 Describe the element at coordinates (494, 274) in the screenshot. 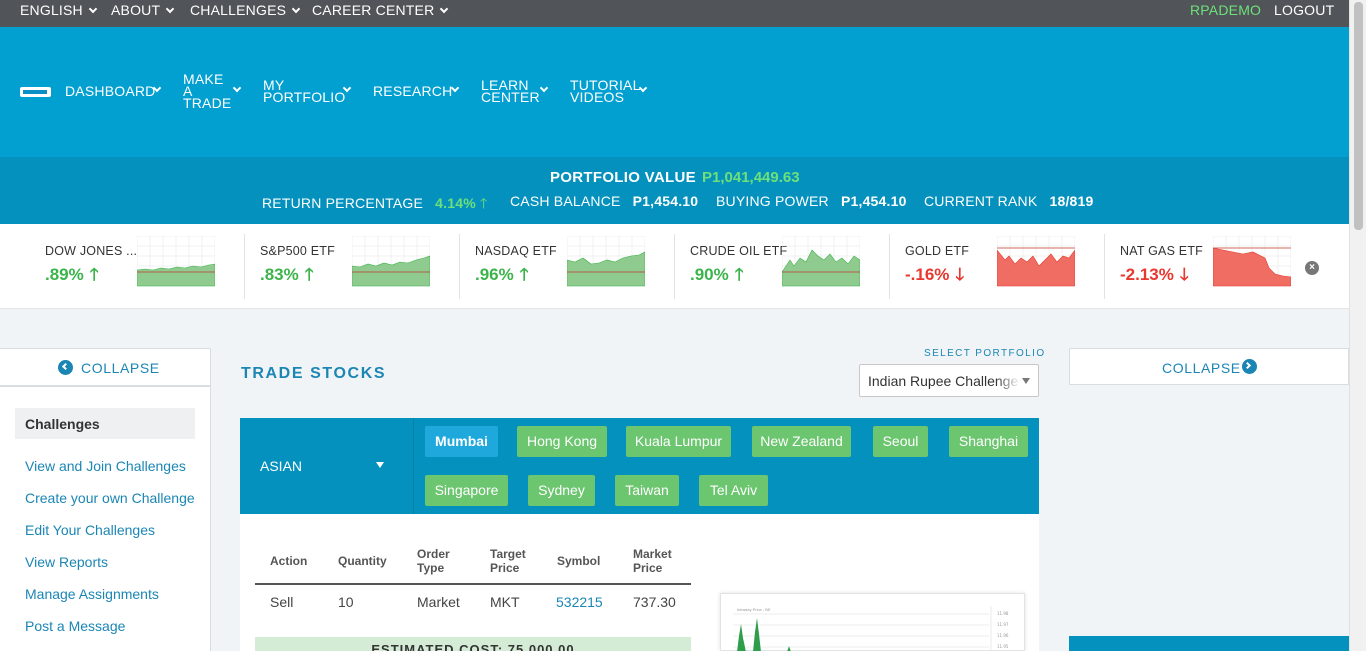

I see `ticker-change-value: .96%` at that location.